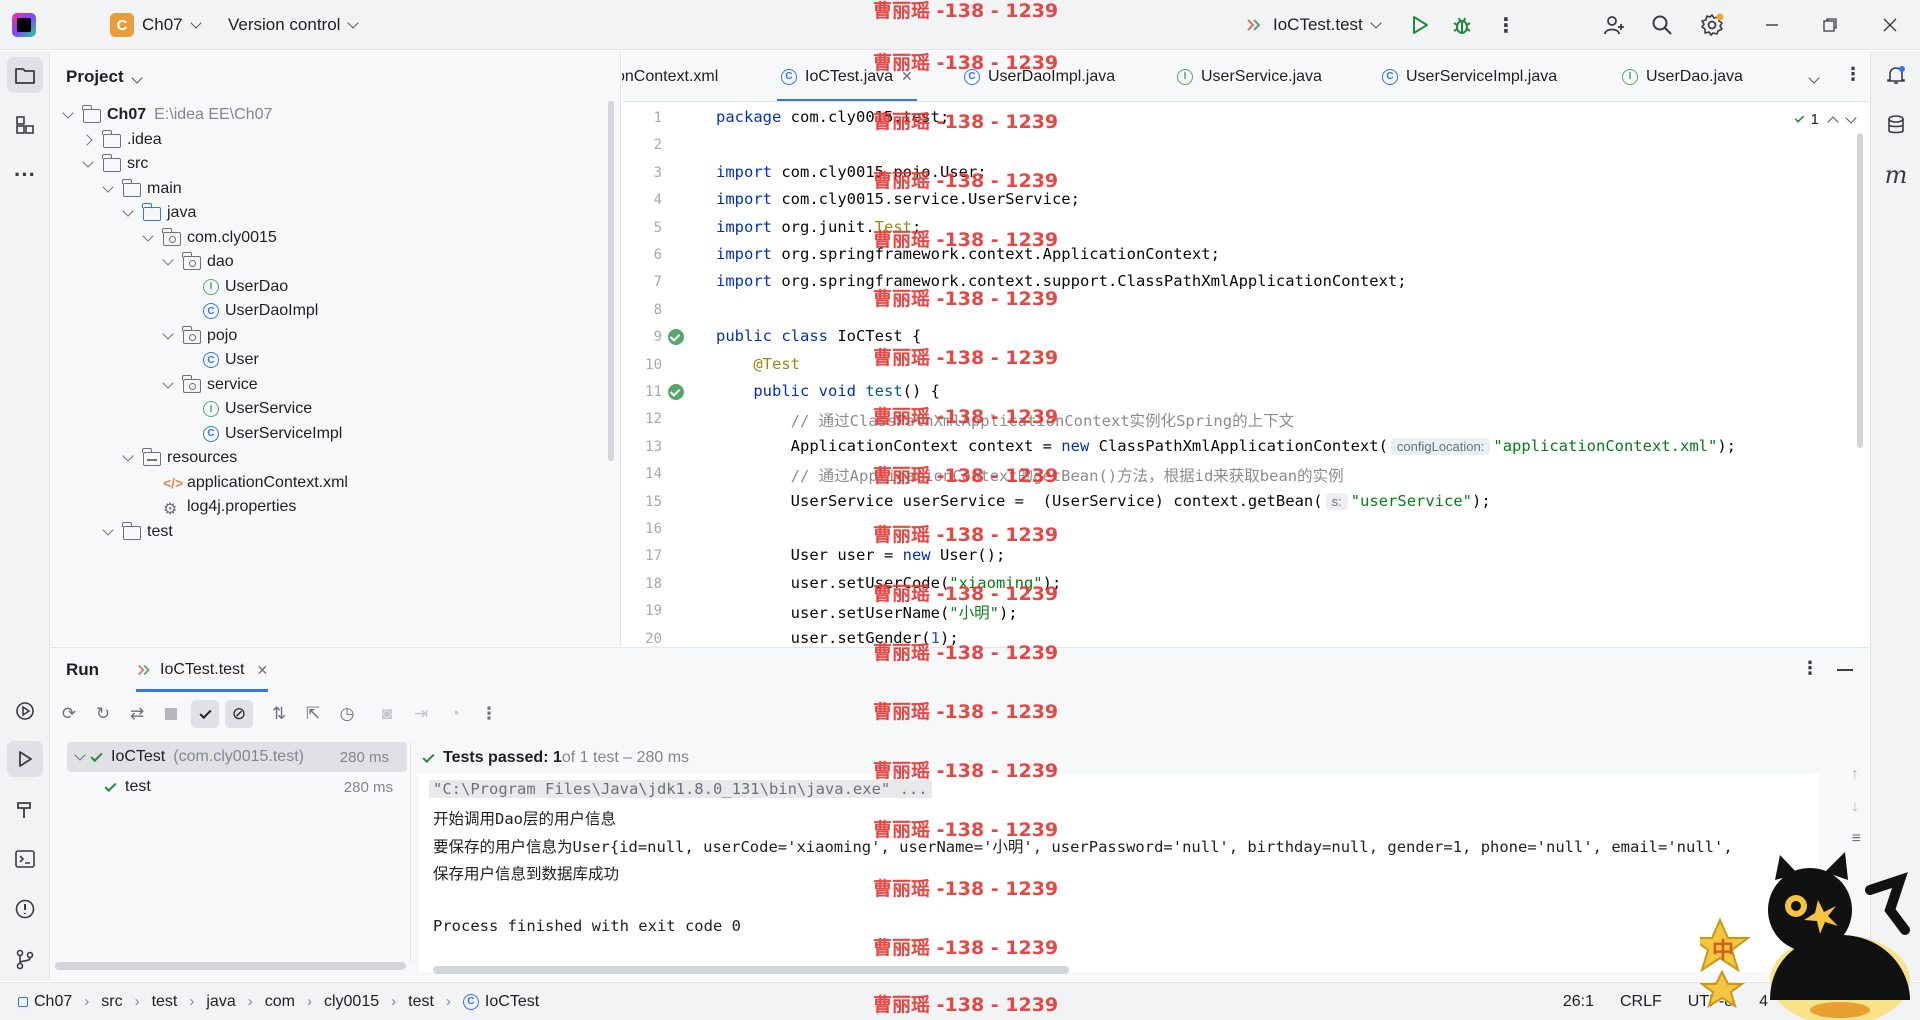 This screenshot has height=1020, width=1920. Describe the element at coordinates (1896, 125) in the screenshot. I see `database-tool-button` at that location.